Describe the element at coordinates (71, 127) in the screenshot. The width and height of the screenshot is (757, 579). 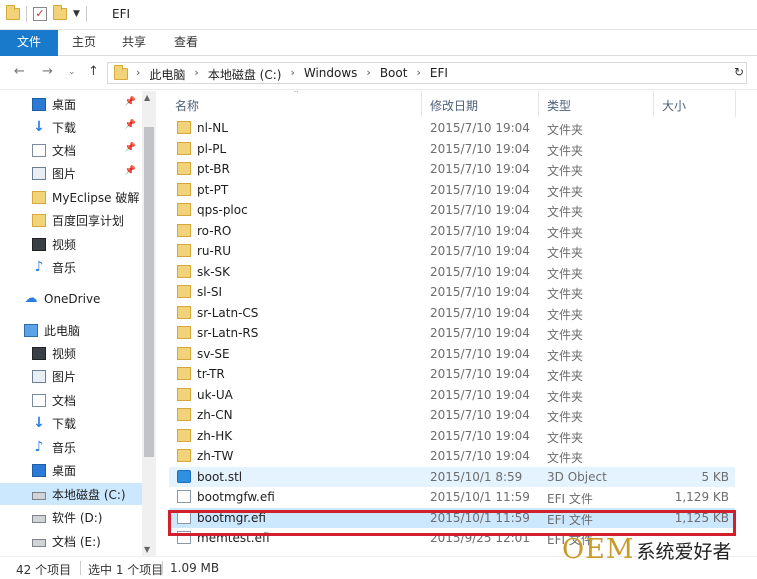
I see `sidebar-item: ↓ 下载 📌` at that location.